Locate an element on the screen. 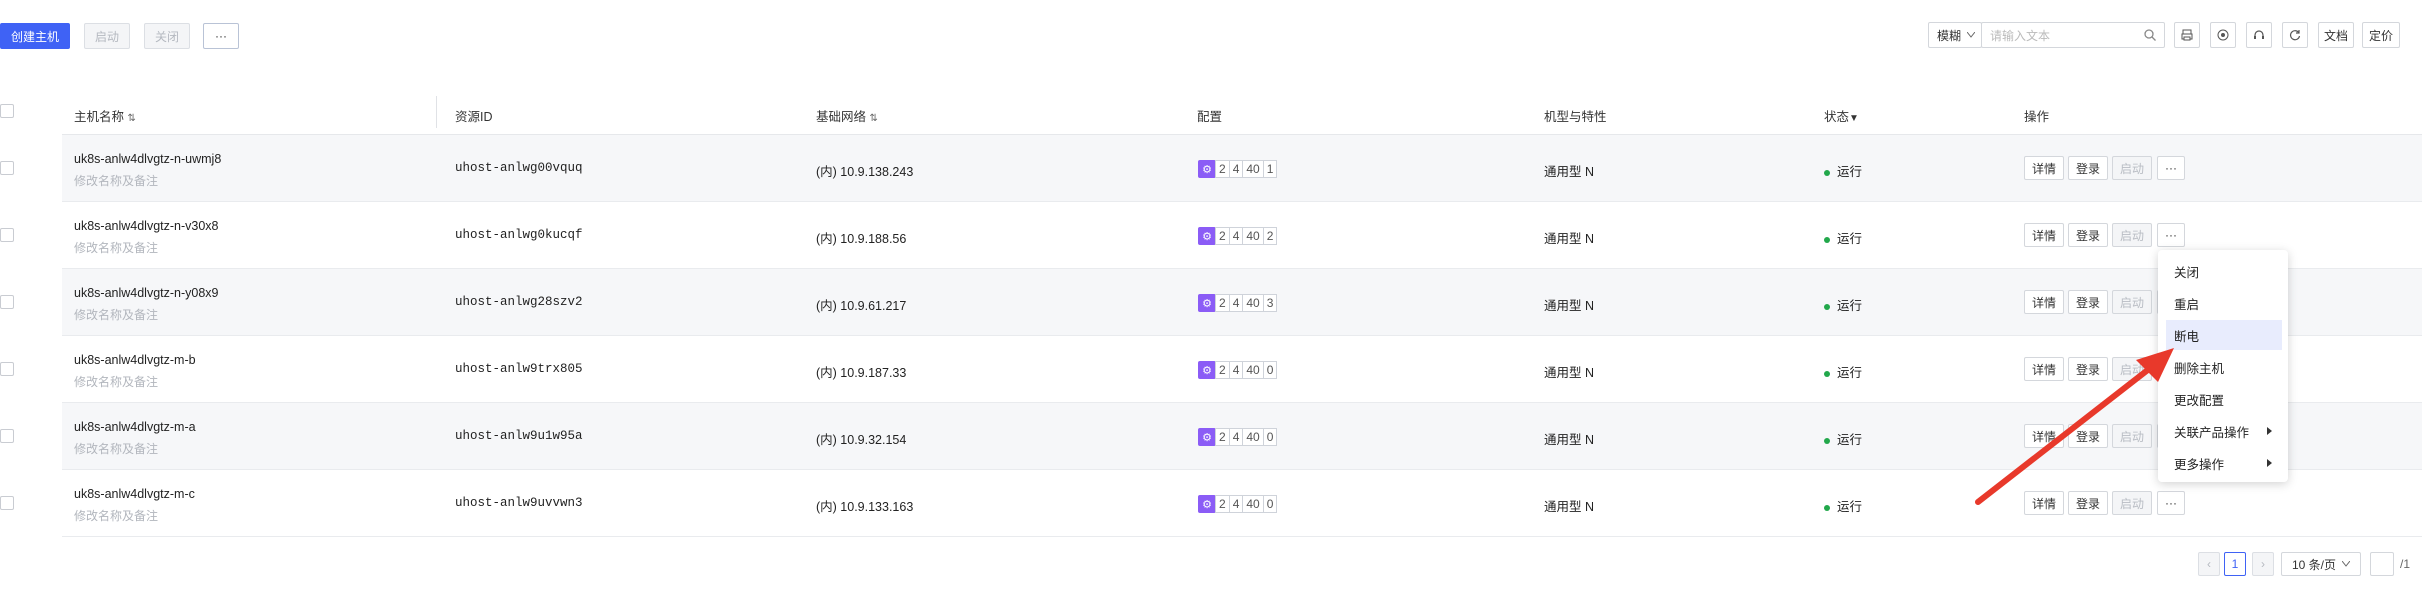 This screenshot has height=593, width=2428. refresh-icon is located at coordinates (2295, 35).